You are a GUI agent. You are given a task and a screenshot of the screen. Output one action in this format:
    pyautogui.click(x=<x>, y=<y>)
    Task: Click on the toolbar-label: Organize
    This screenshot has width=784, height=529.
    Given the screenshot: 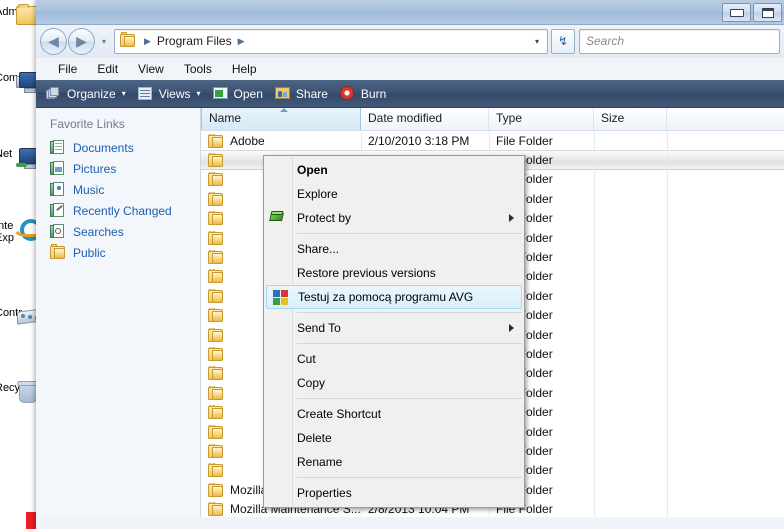 What is the action you would take?
    pyautogui.click(x=91, y=93)
    